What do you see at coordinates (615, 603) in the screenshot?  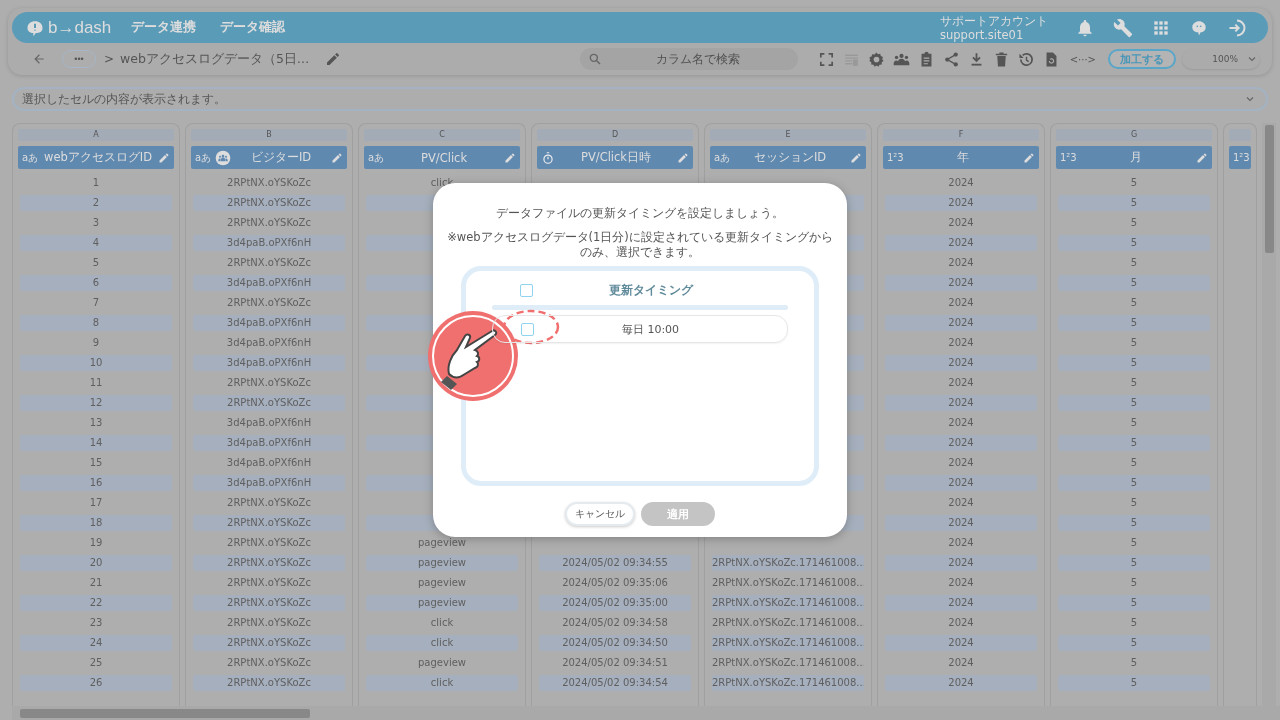 I see `table-cell: 2024/05/02 09:35:00` at bounding box center [615, 603].